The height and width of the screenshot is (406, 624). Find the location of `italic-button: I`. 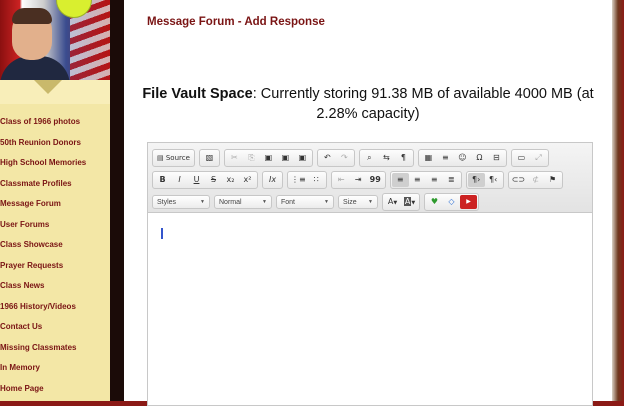

italic-button: I is located at coordinates (179, 180).